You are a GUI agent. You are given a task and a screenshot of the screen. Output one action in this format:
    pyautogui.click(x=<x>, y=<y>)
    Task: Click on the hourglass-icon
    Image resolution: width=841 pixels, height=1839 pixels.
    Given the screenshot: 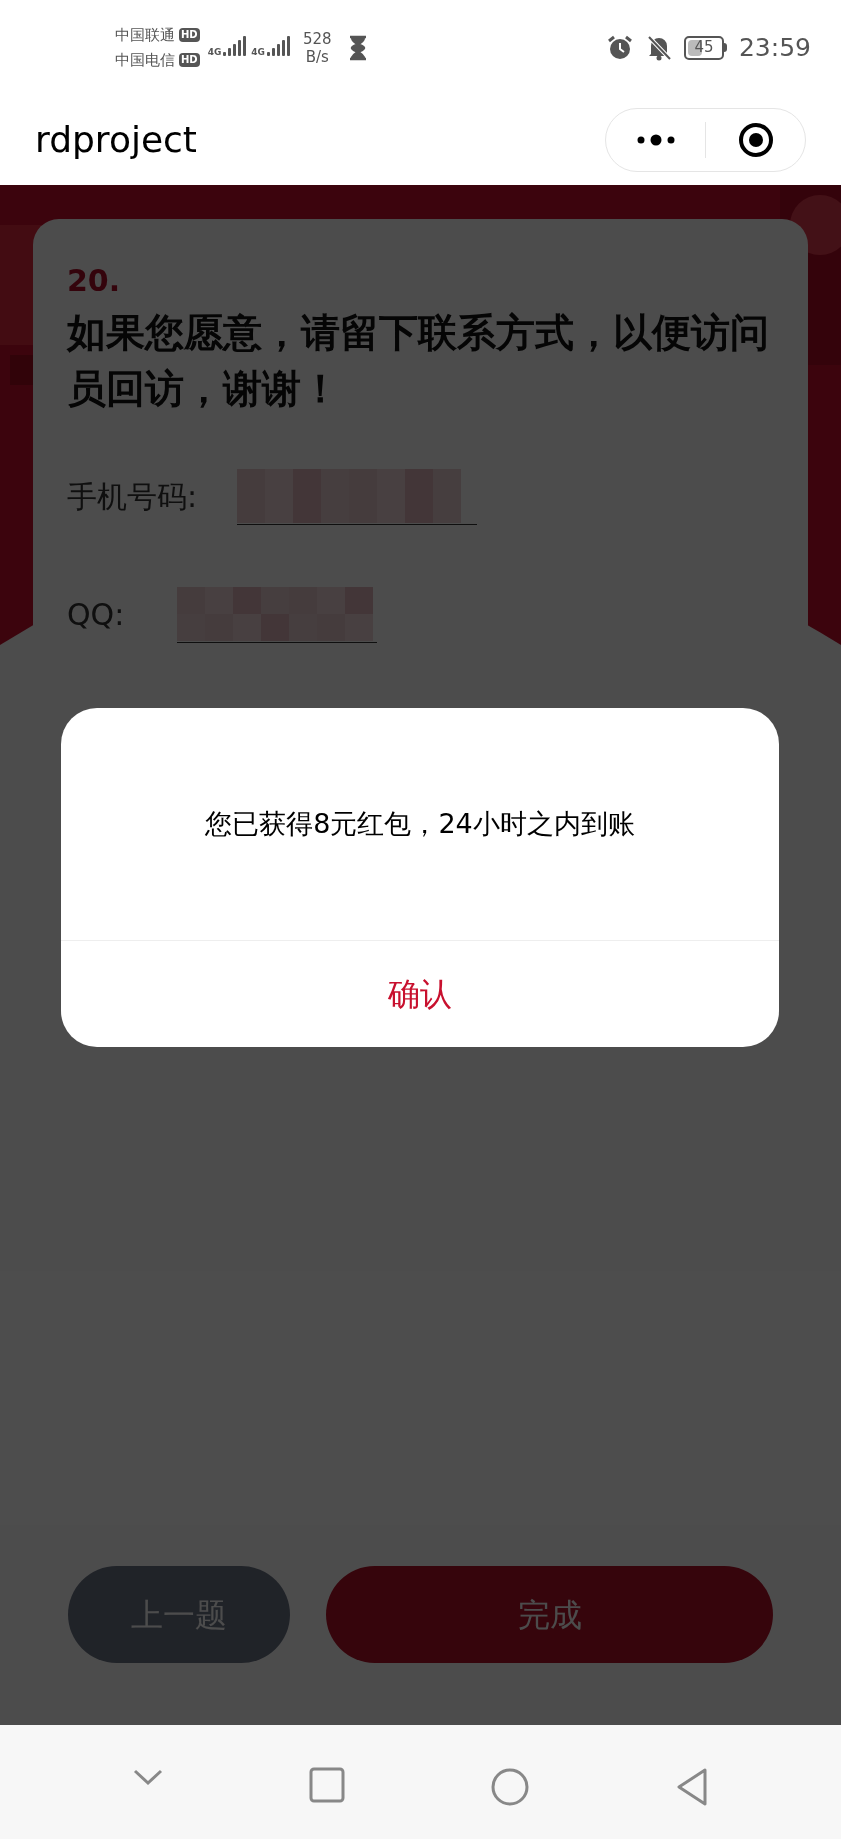 What is the action you would take?
    pyautogui.click(x=357, y=47)
    